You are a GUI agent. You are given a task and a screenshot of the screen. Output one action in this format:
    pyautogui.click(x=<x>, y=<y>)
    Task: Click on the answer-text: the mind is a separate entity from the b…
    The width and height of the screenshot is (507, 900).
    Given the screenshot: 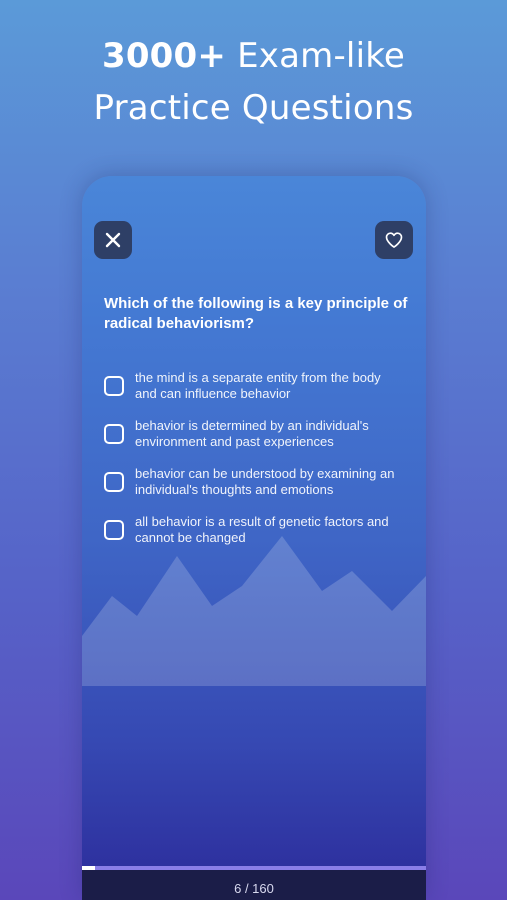 What is the action you would take?
    pyautogui.click(x=258, y=385)
    